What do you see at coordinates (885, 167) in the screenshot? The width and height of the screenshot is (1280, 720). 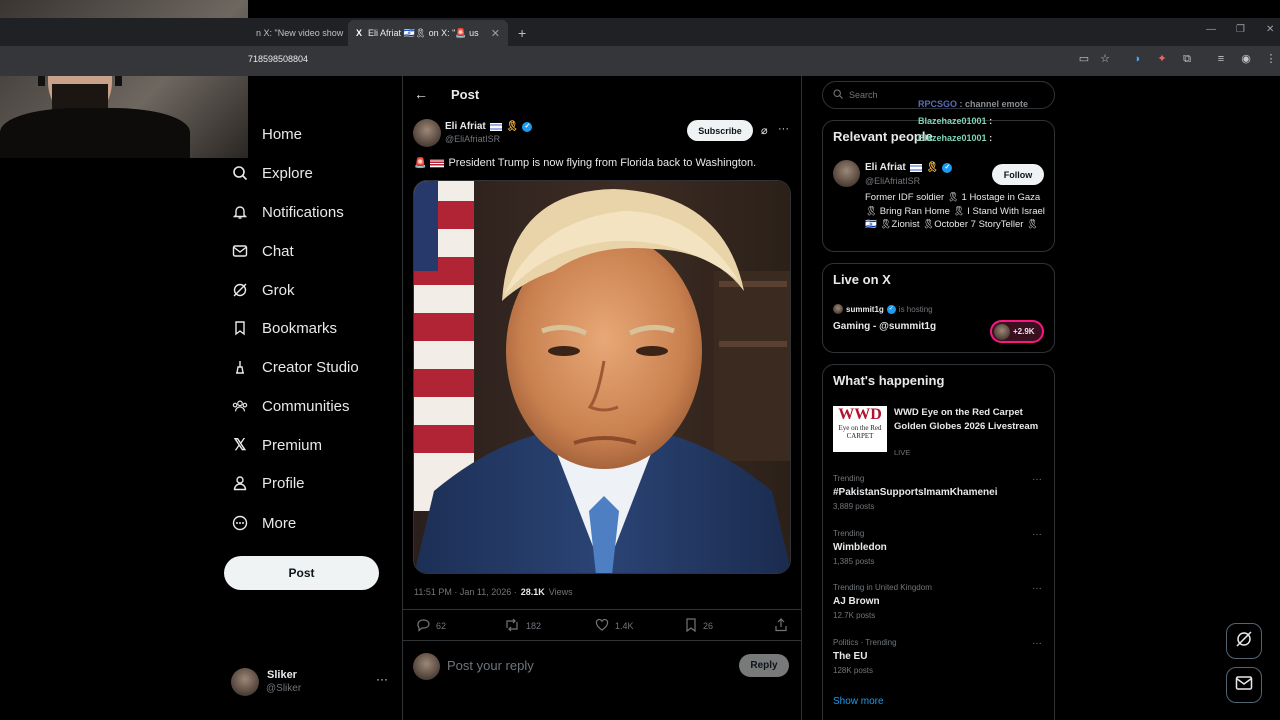 I see `person-name: Eli Afriat` at bounding box center [885, 167].